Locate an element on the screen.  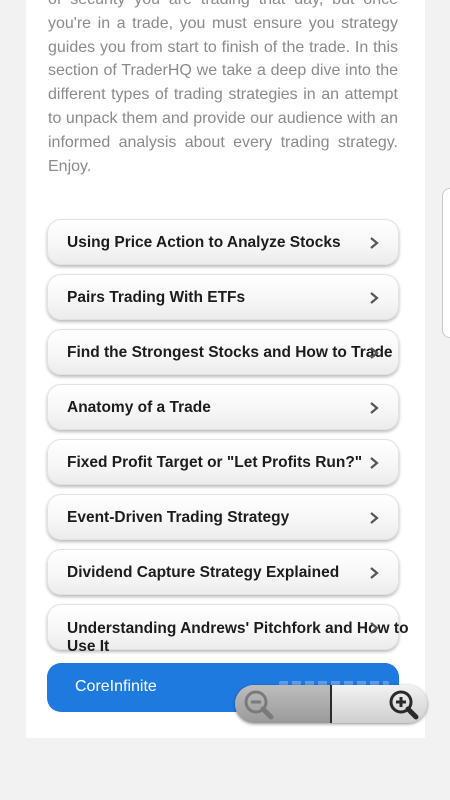
menu-item-dividend-capture: Dividend Capture Strategy Explained is located at coordinates (223, 572).